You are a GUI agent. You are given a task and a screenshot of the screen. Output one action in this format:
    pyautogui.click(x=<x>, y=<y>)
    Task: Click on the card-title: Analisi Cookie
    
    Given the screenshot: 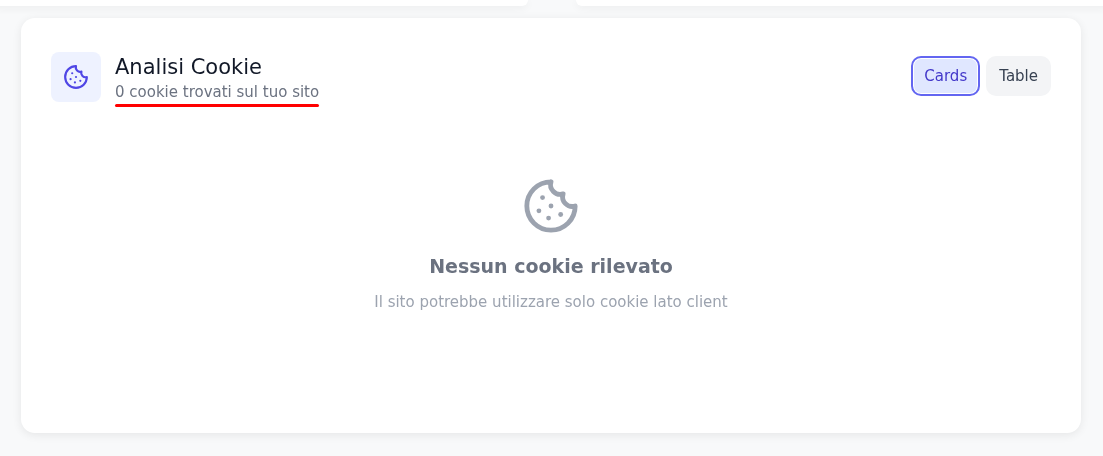 What is the action you would take?
    pyautogui.click(x=189, y=67)
    